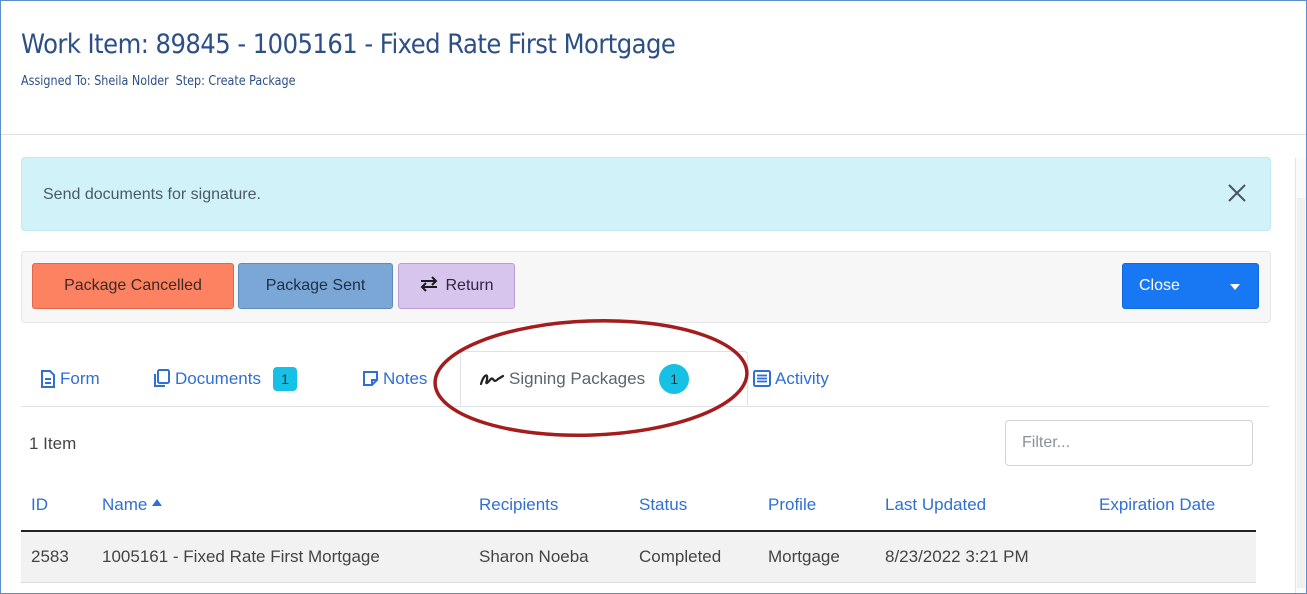 This screenshot has height=594, width=1307. I want to click on tab-activity: Activity, so click(791, 378).